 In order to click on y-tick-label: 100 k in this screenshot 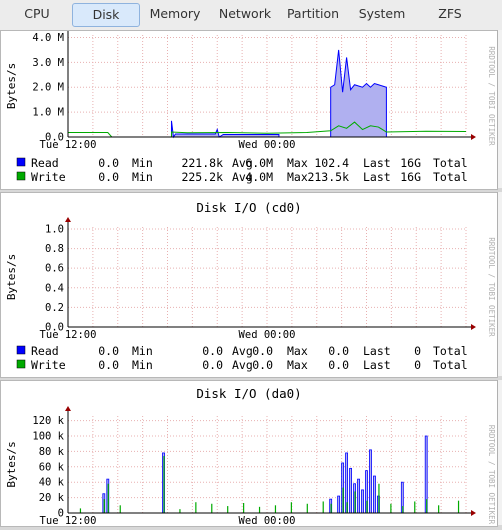, I will do `click(48, 437)`.